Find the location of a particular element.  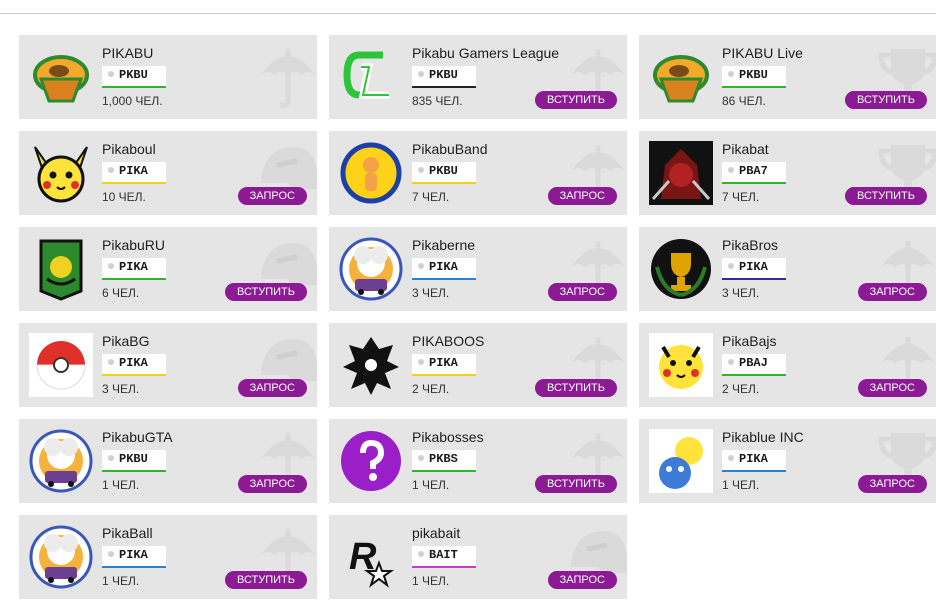

group-tag: PBA7 is located at coordinates (754, 173).